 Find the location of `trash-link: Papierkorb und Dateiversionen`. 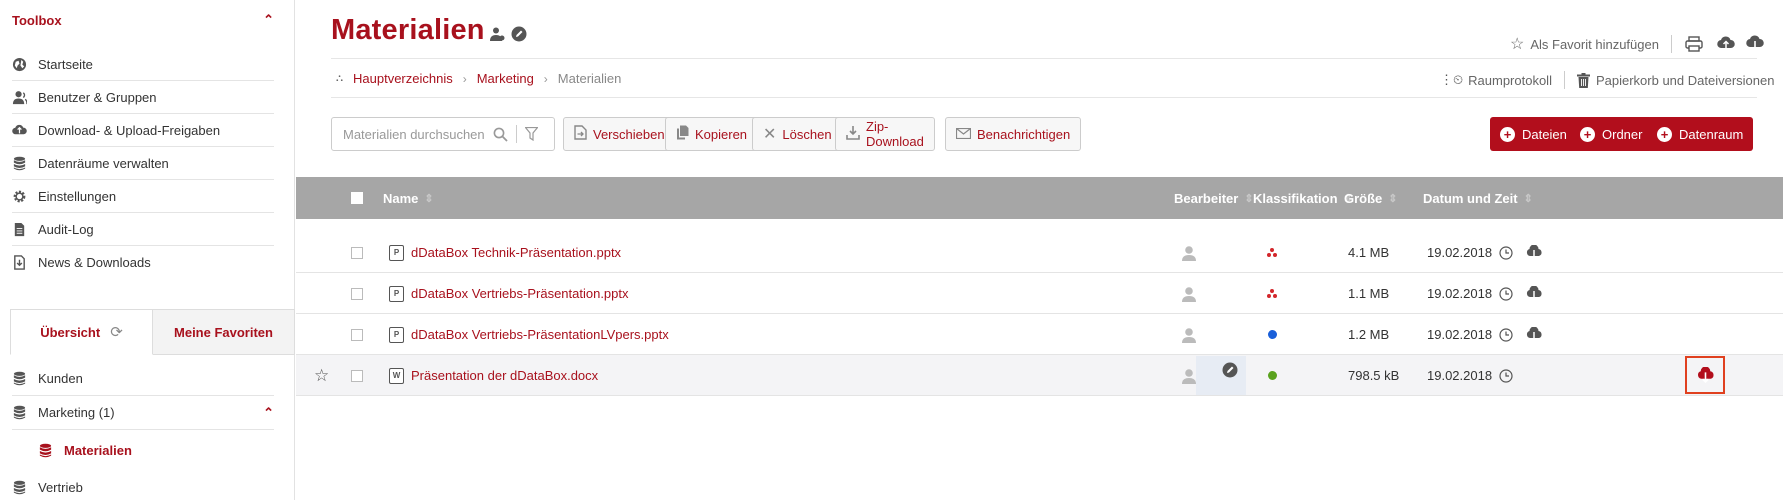

trash-link: Papierkorb und Dateiversionen is located at coordinates (1675, 80).